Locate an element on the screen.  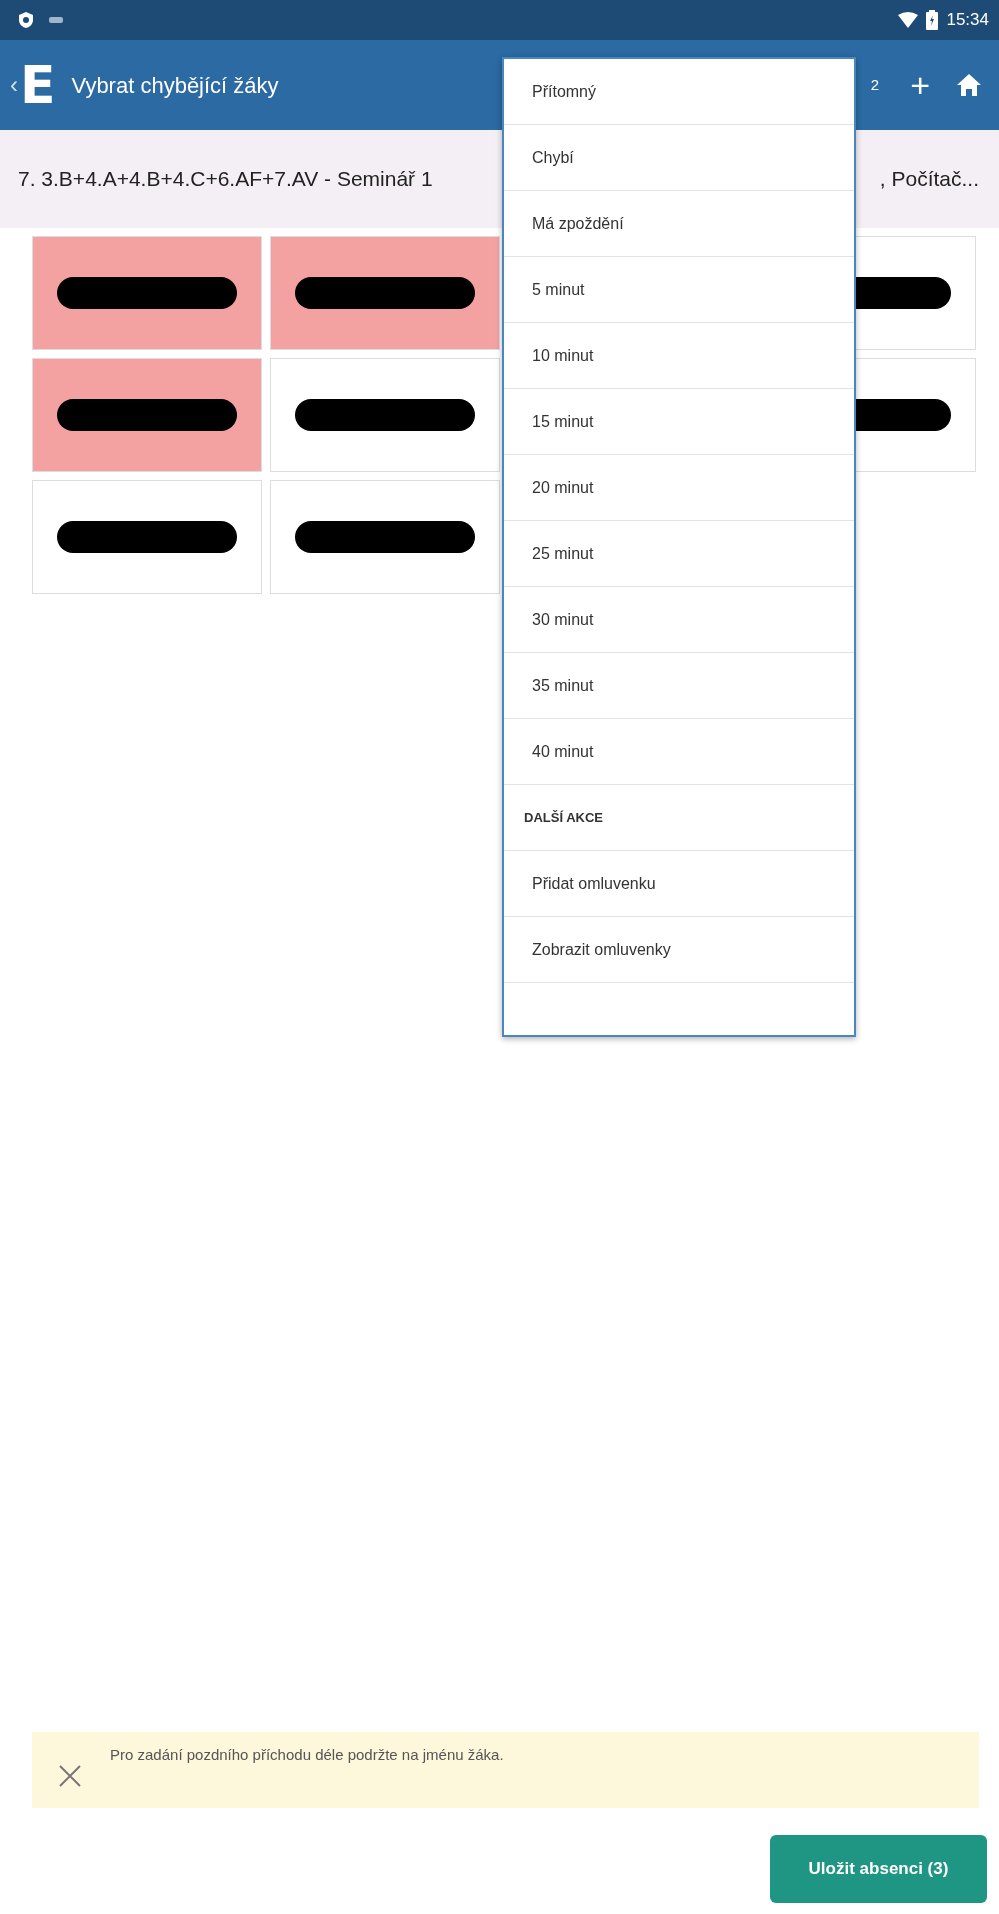
hint-text: Pro zadání pozdního příchodu déle podržte na jménu žáka. is located at coordinates (307, 1755).